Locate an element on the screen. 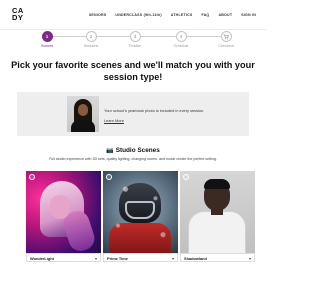  scene-name: WonderLight is located at coordinates (42, 258).